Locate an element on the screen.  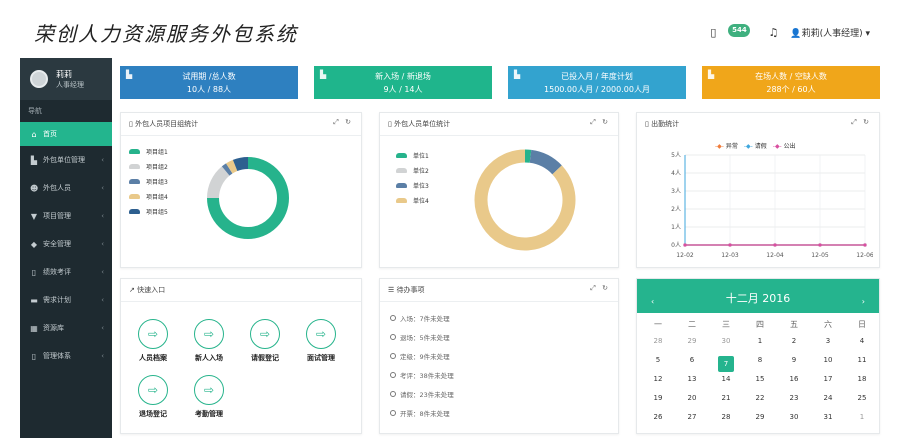
project-pie-chart is located at coordinates (248, 198).